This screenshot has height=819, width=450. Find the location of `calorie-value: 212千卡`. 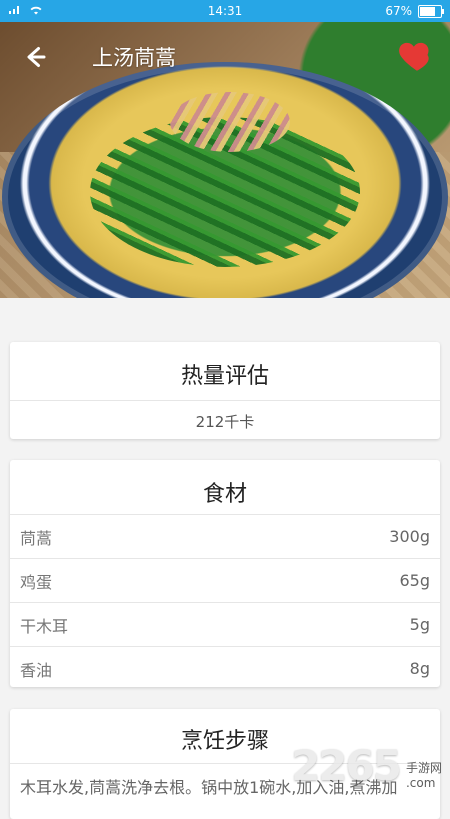

calorie-value: 212千卡 is located at coordinates (225, 422).